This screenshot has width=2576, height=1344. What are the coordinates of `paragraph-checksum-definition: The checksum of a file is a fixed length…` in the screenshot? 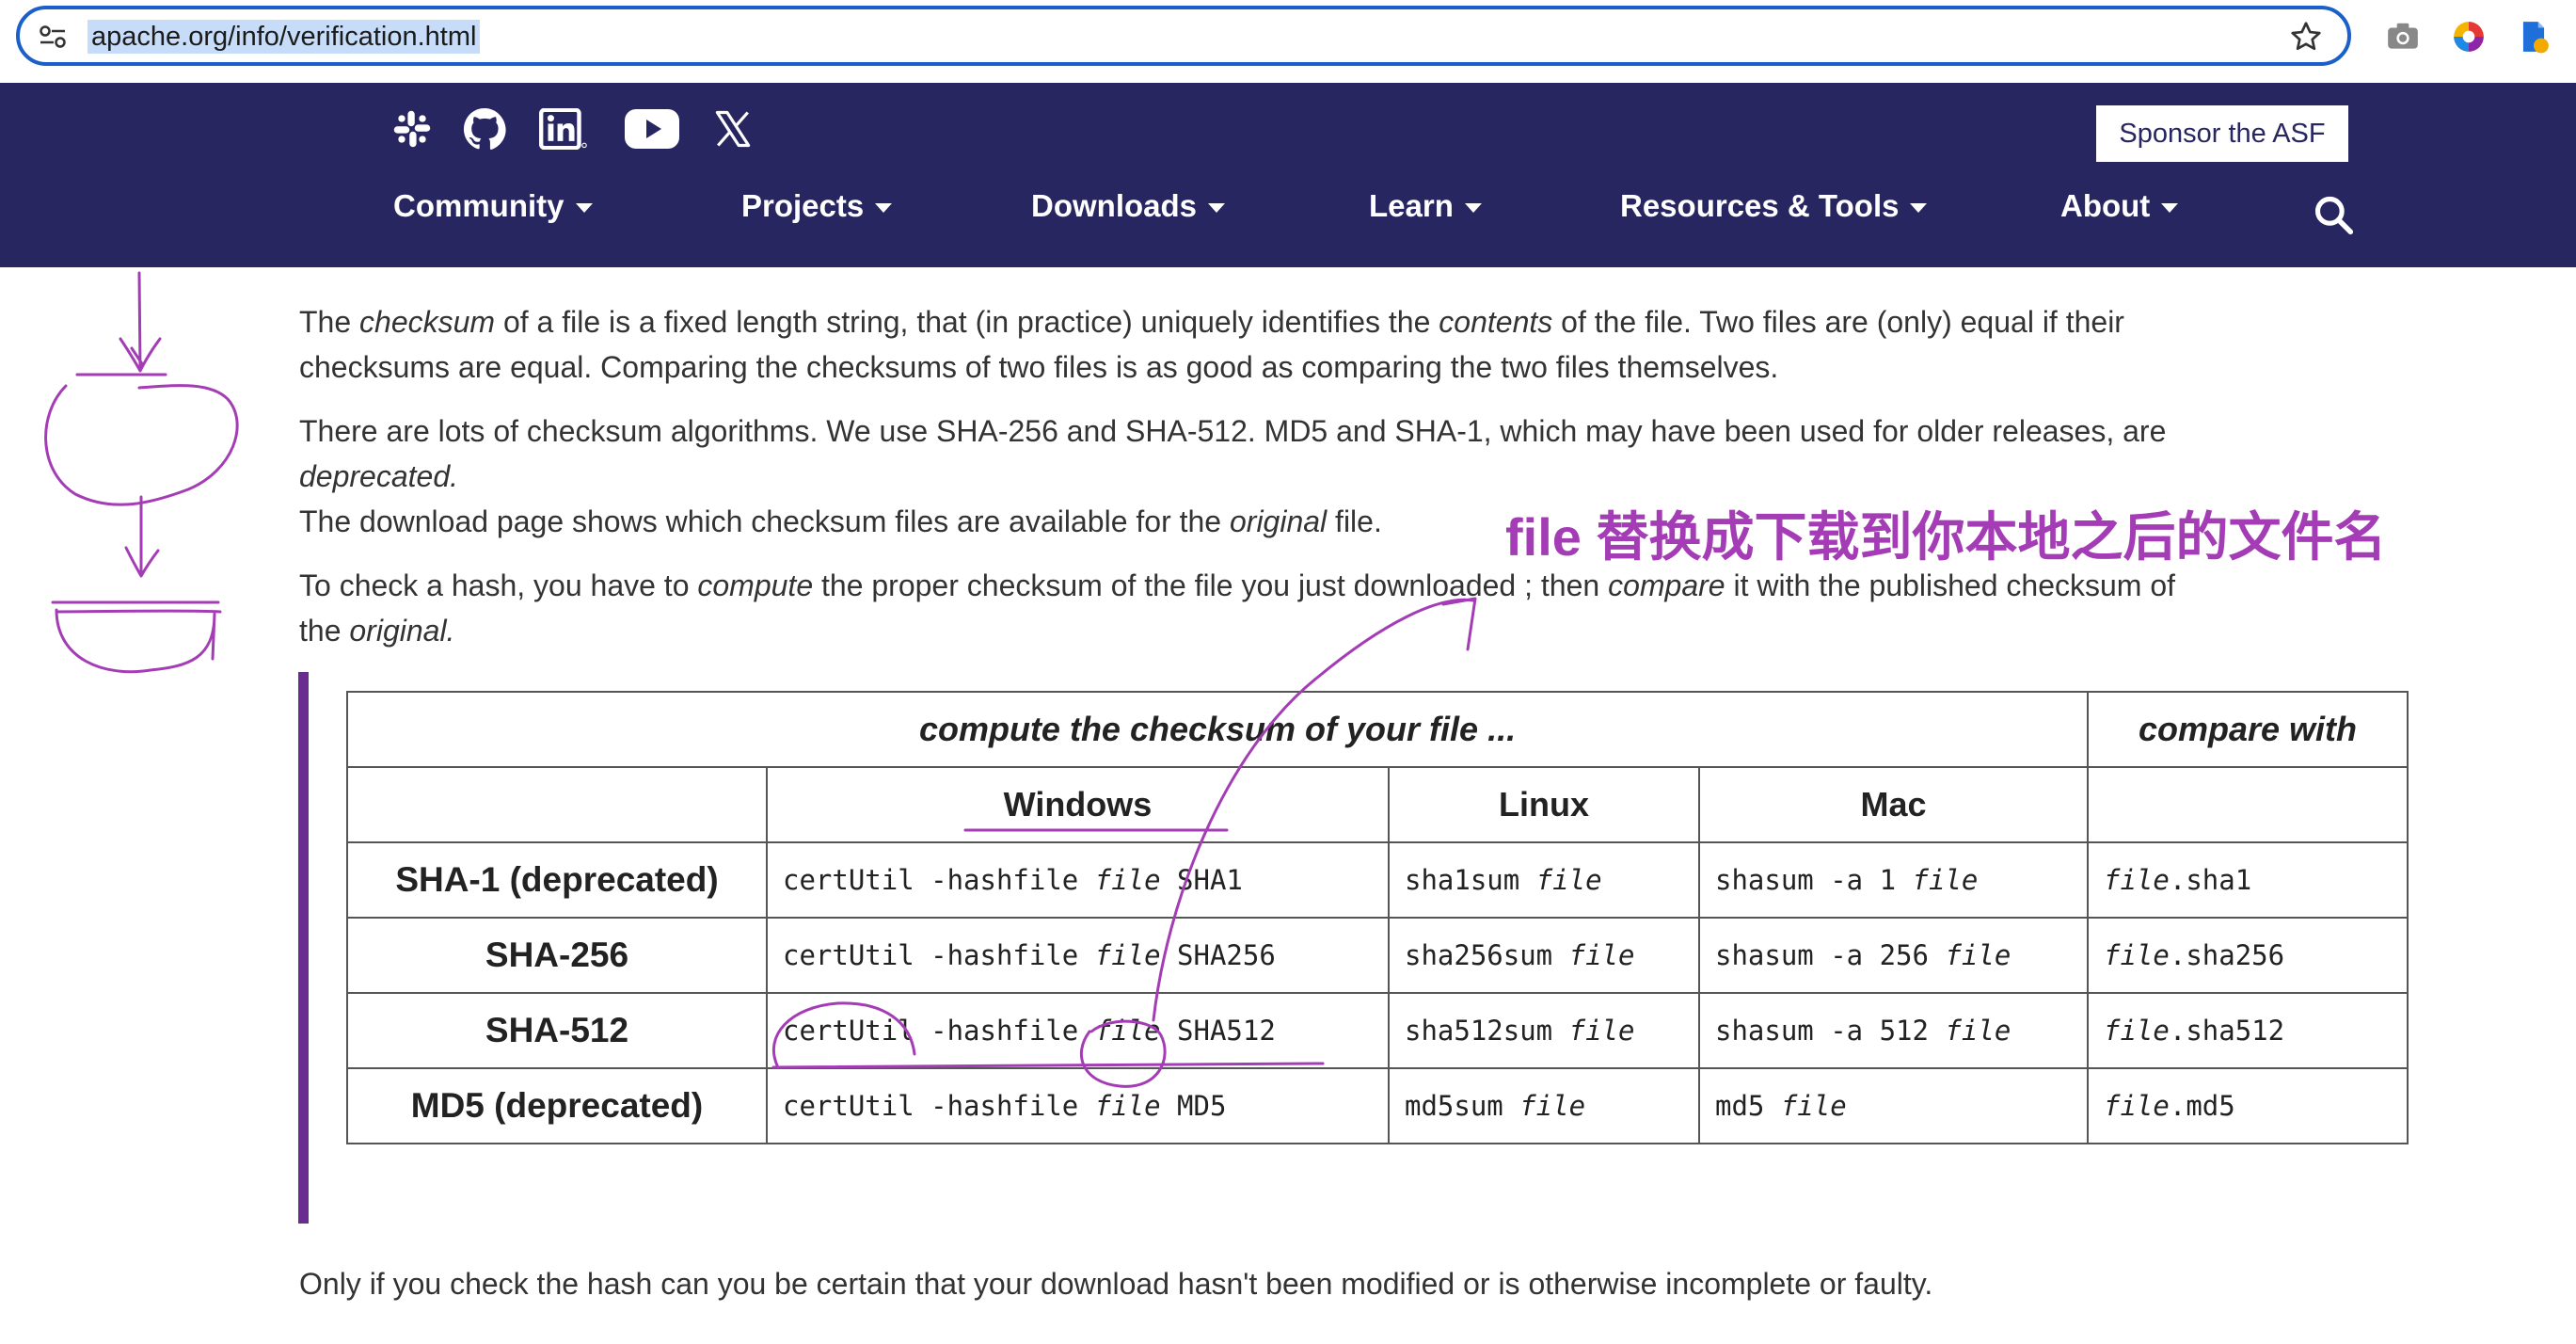 It's located at (1211, 322).